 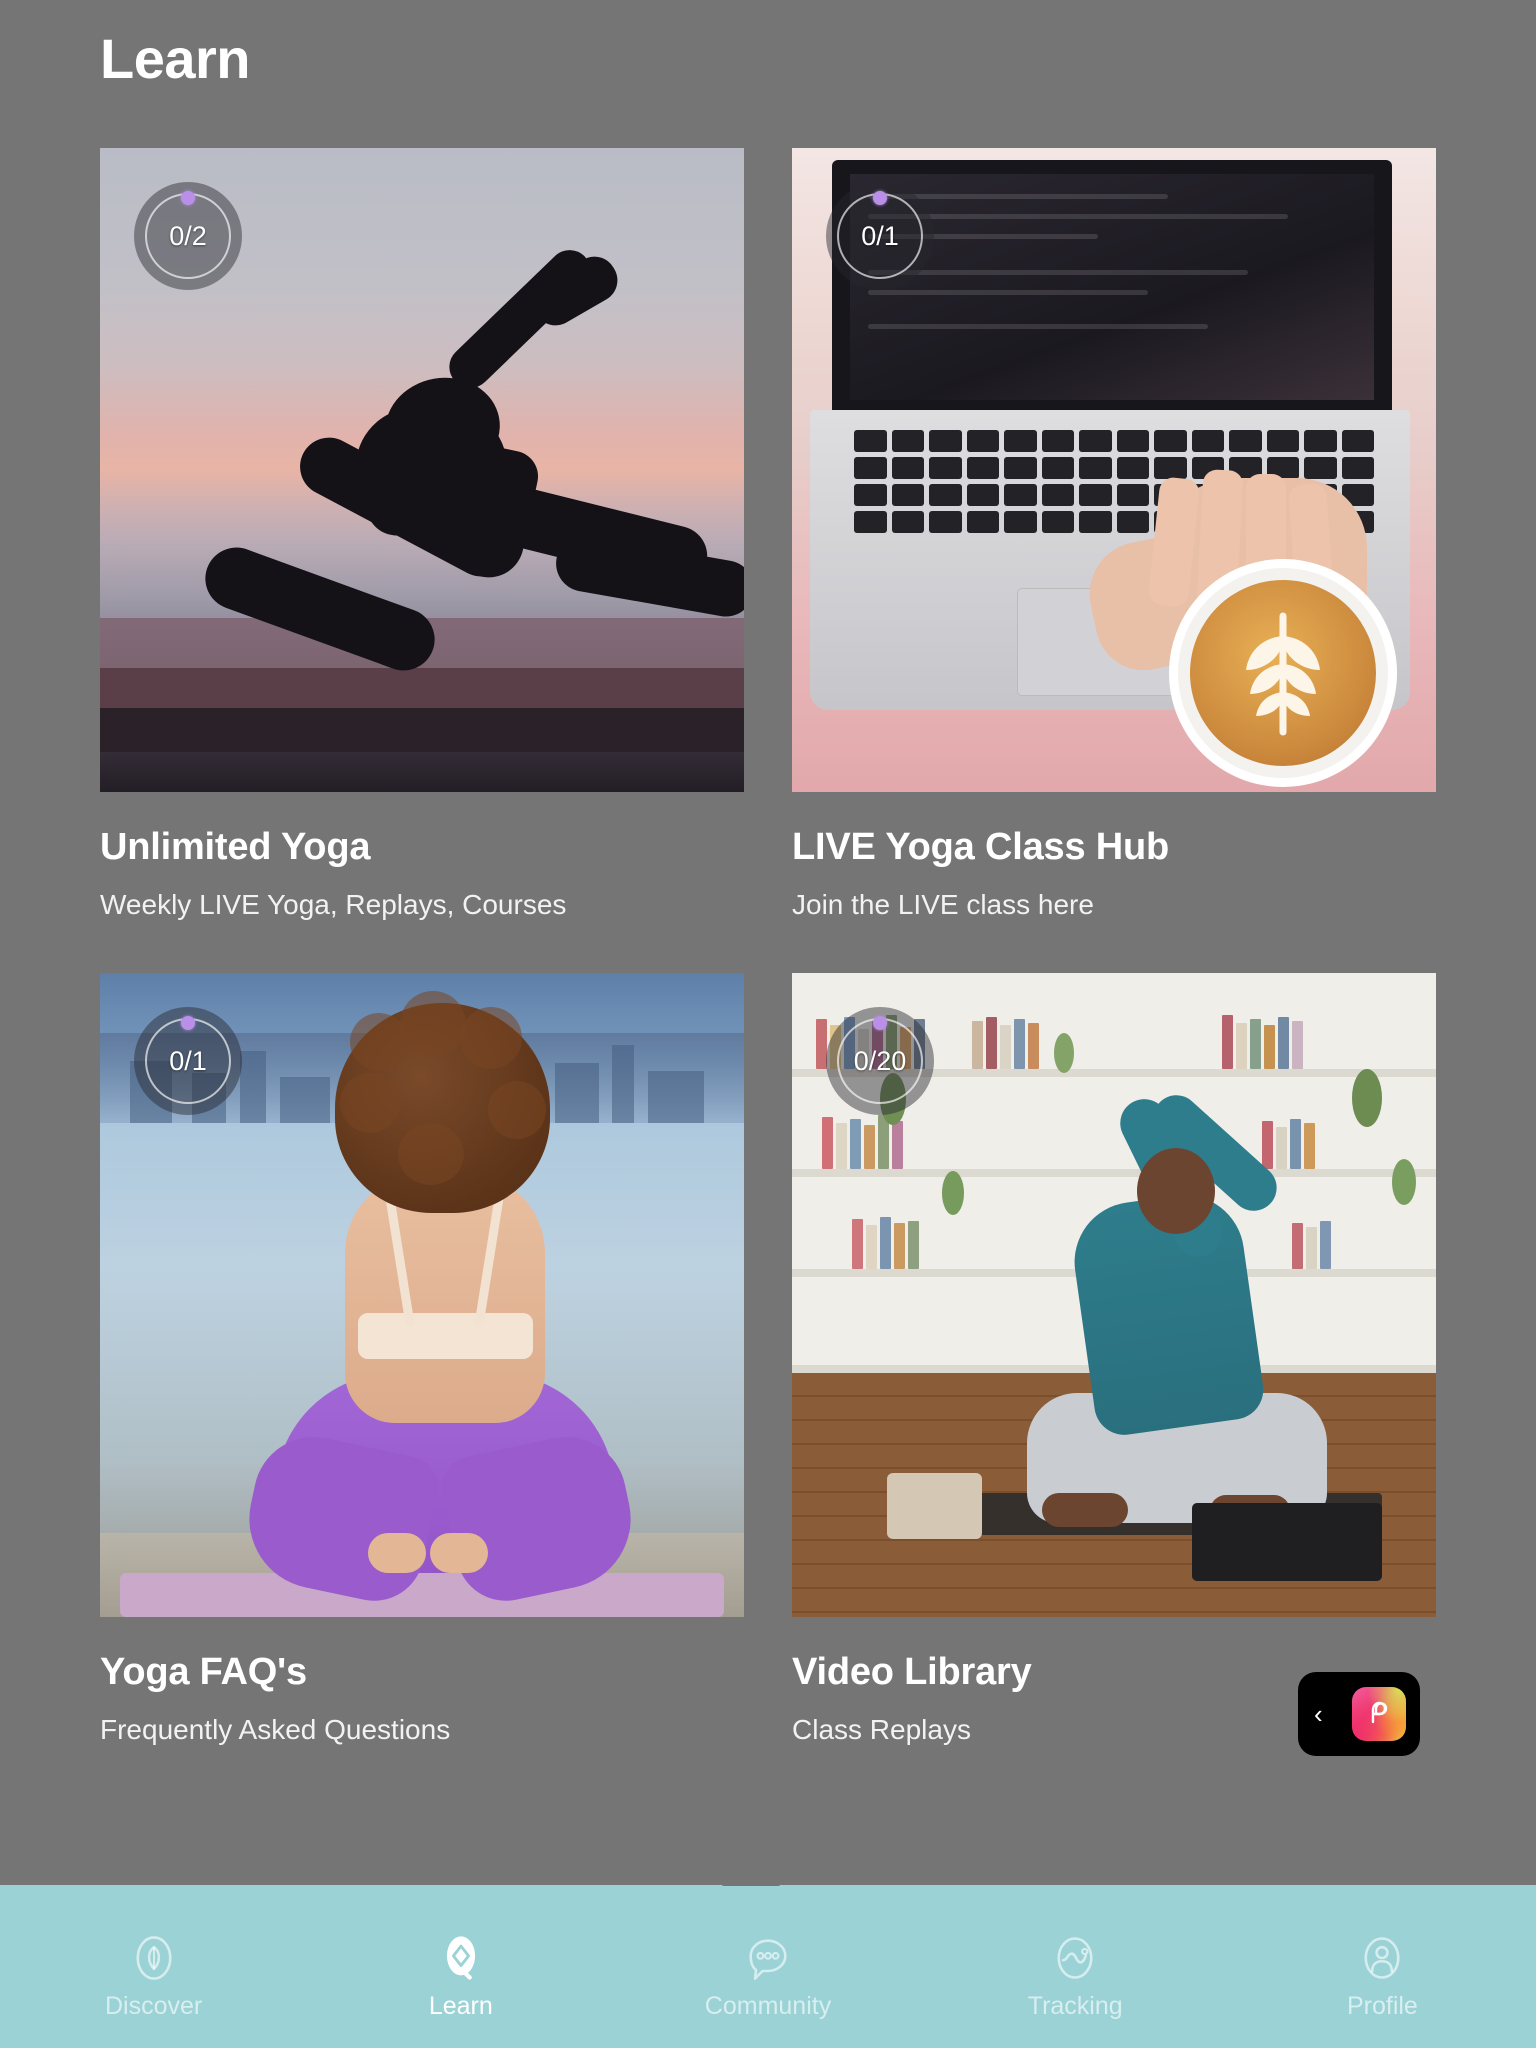 What do you see at coordinates (1114, 1295) in the screenshot?
I see `card-image-video-library: 0/20` at bounding box center [1114, 1295].